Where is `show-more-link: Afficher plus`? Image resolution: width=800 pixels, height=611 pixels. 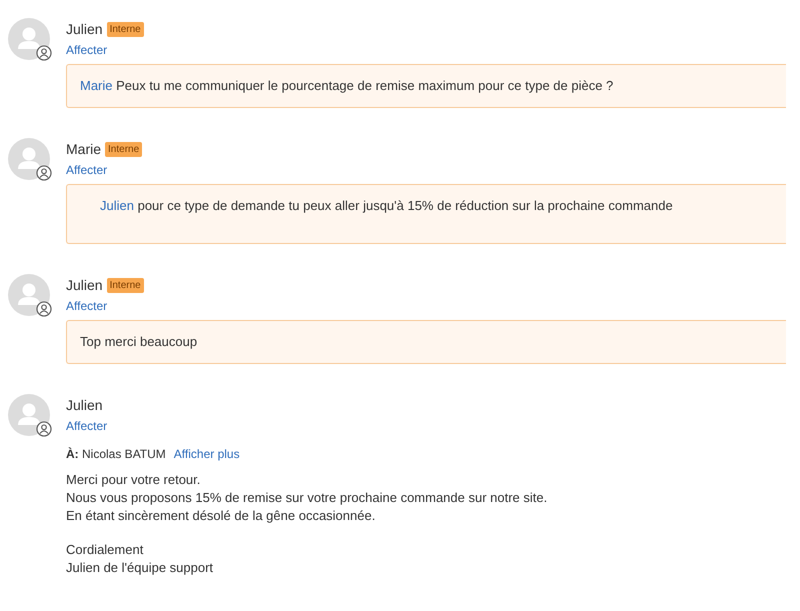 show-more-link: Afficher plus is located at coordinates (207, 454).